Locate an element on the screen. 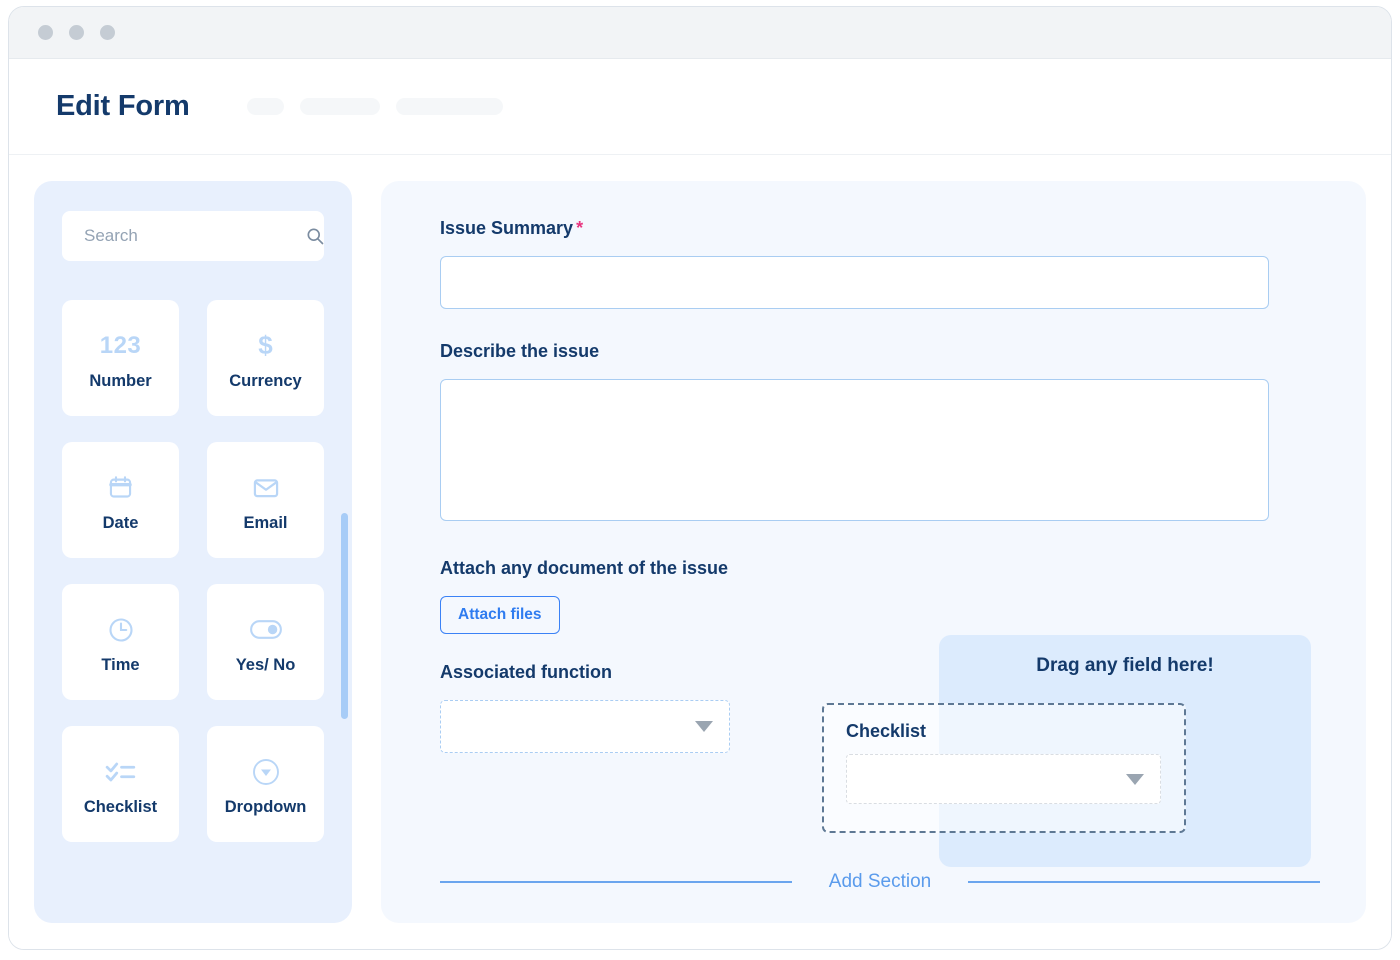  dropdown-circle-icon is located at coordinates (266, 772).